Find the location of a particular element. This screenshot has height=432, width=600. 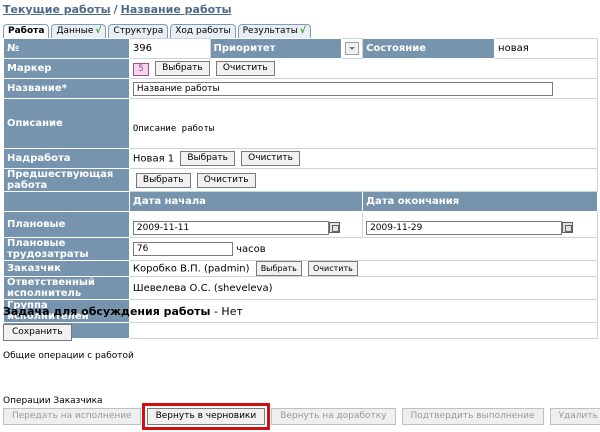

participants-value is located at coordinates (363, 330).